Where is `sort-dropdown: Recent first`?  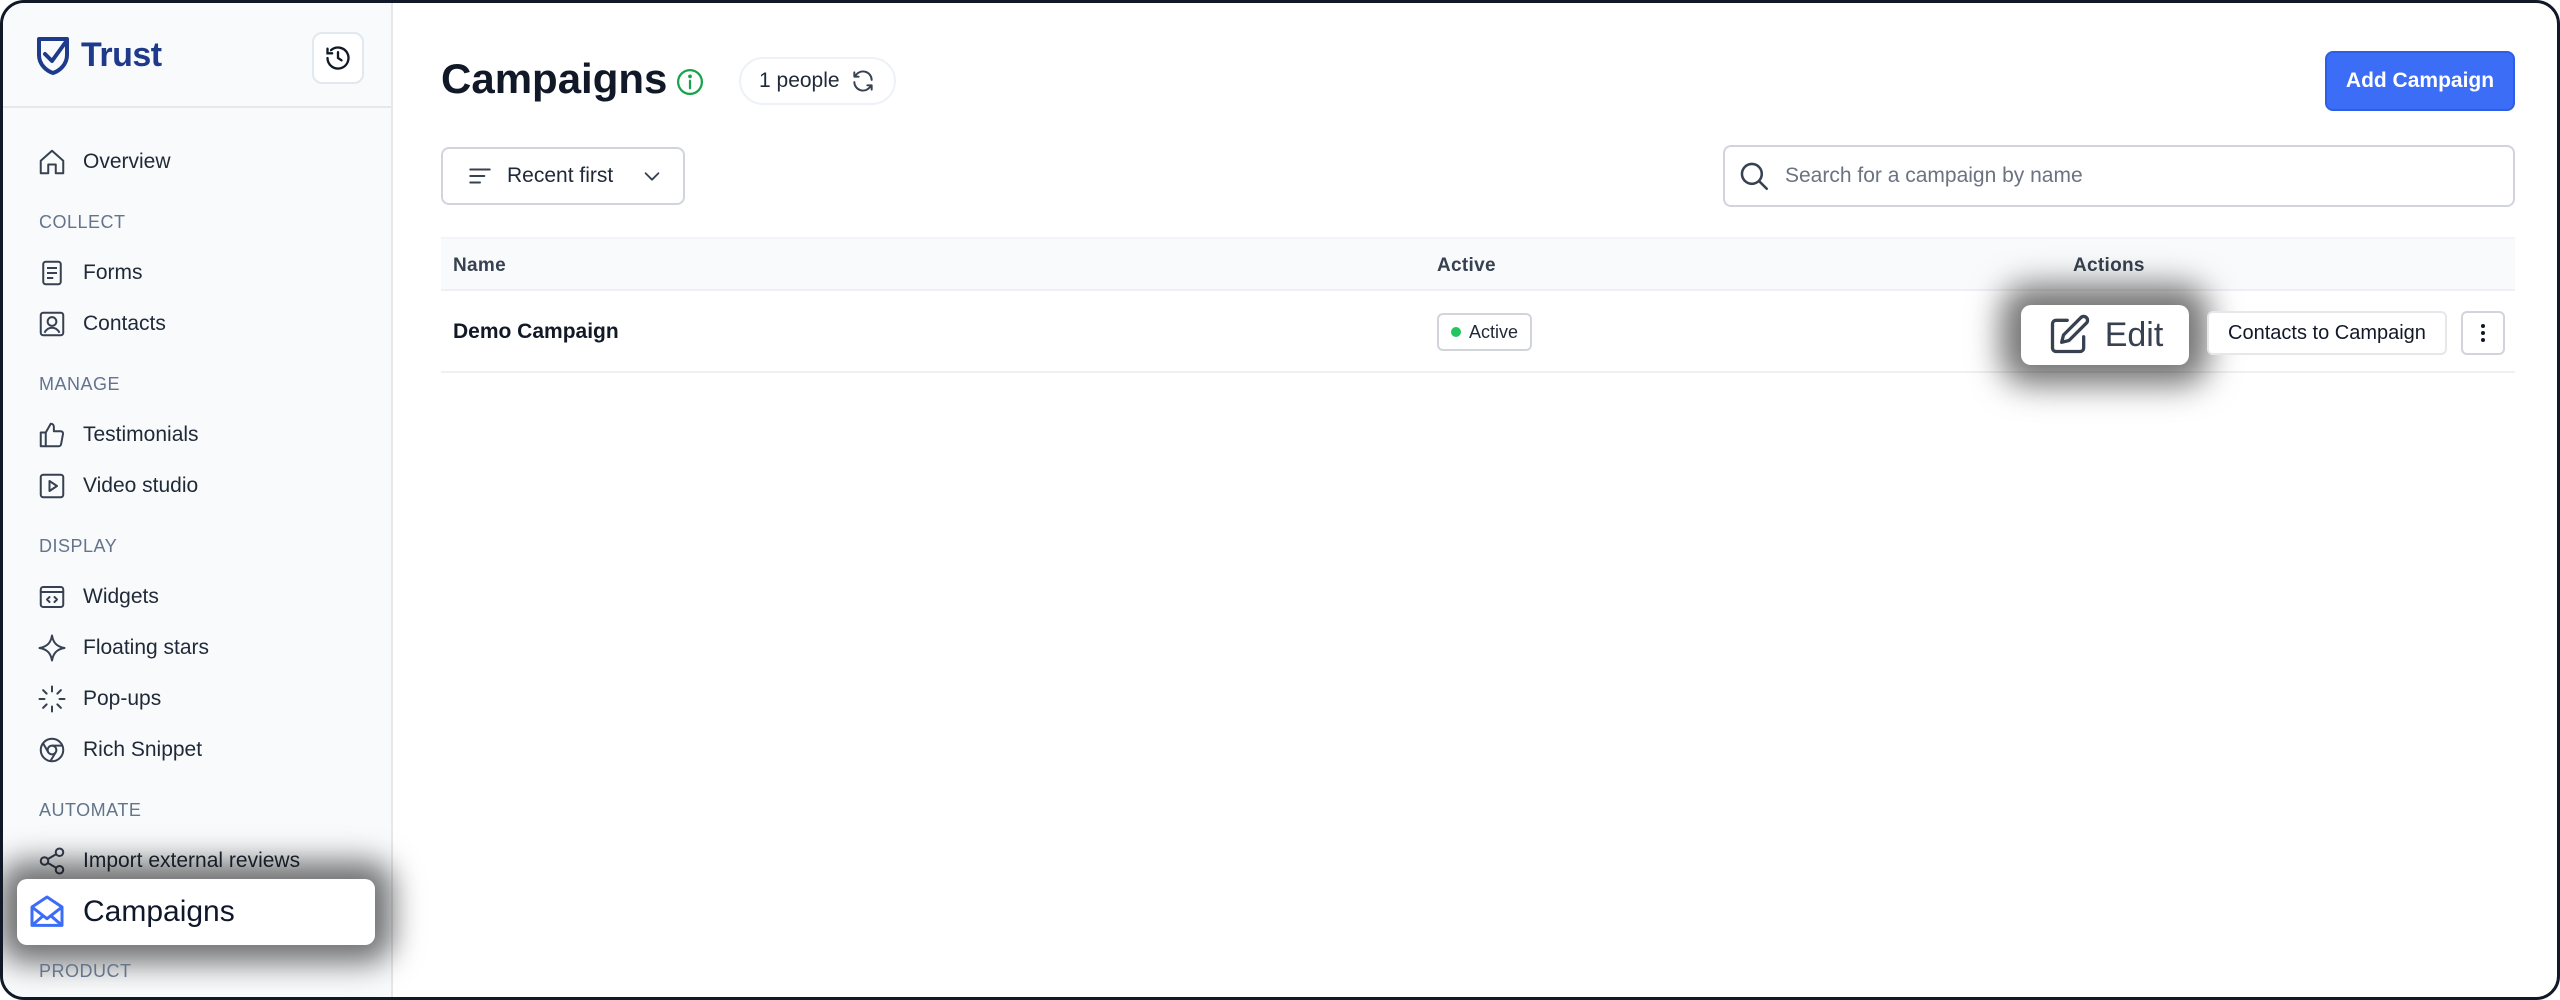 sort-dropdown: Recent first is located at coordinates (563, 176).